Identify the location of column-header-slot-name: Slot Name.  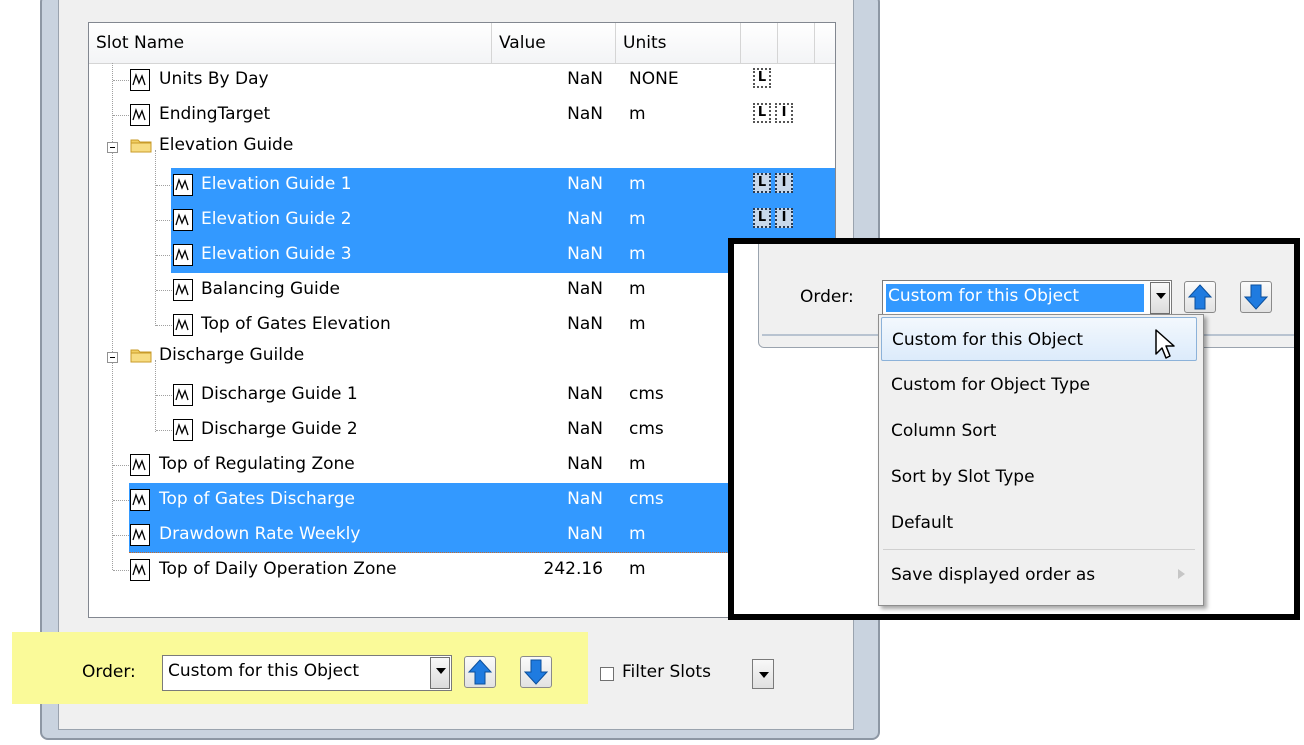
(290, 43).